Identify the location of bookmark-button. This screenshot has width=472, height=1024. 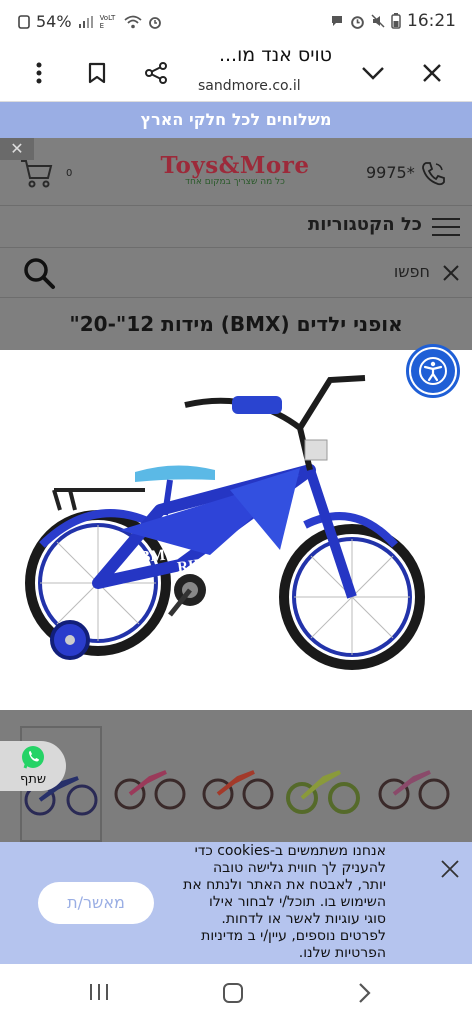
(97, 73).